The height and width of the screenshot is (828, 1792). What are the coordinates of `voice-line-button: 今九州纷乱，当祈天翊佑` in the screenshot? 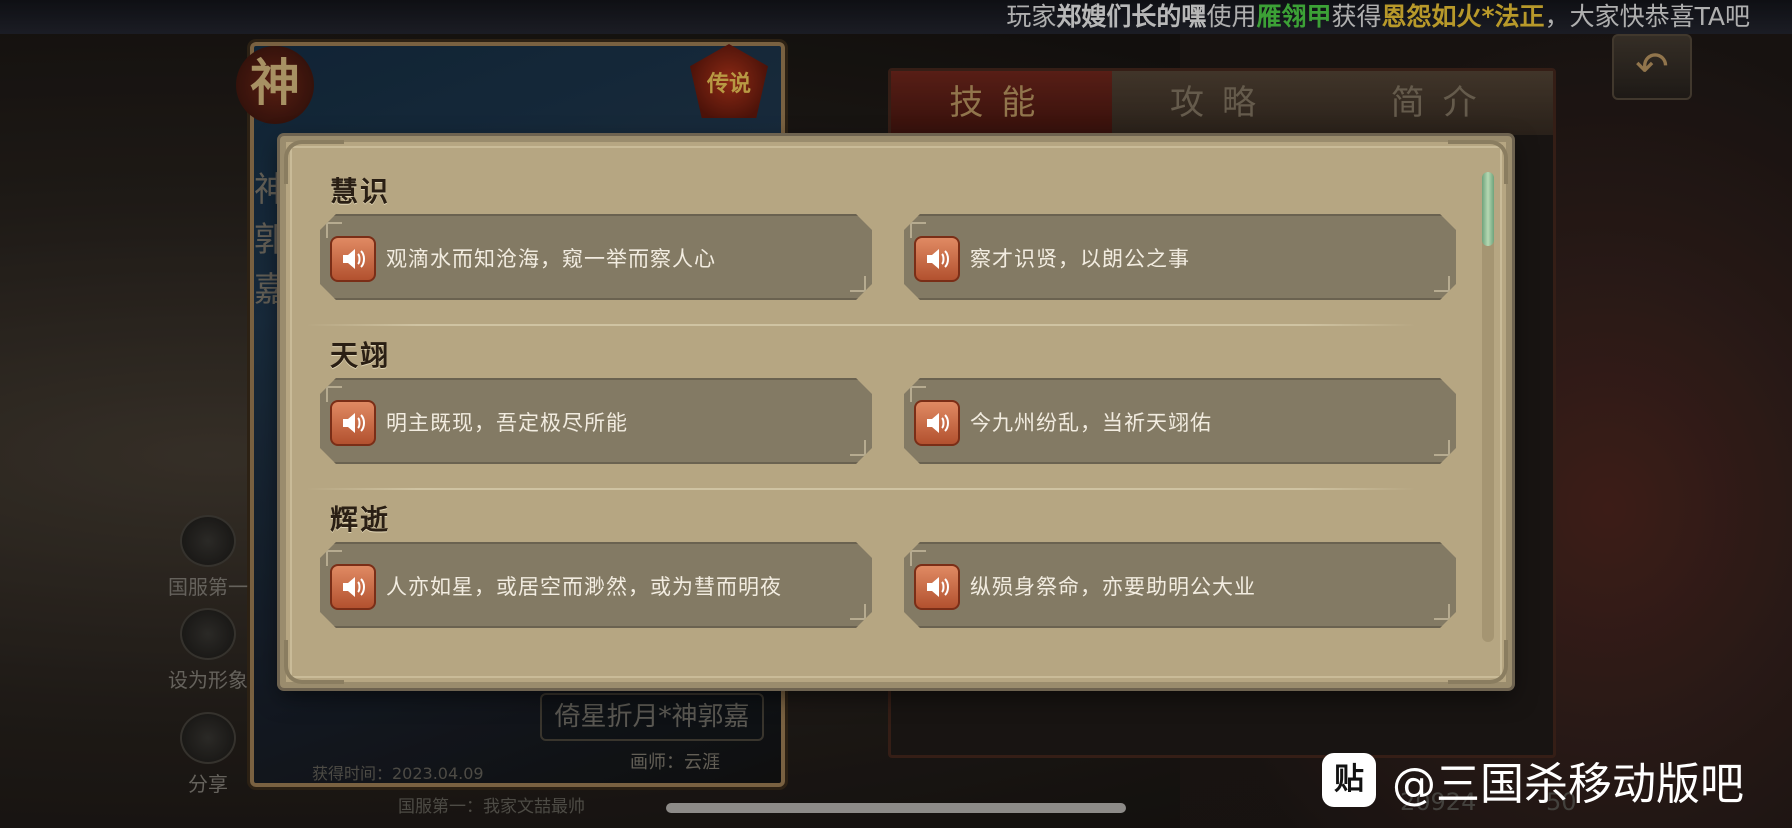 It's located at (1180, 421).